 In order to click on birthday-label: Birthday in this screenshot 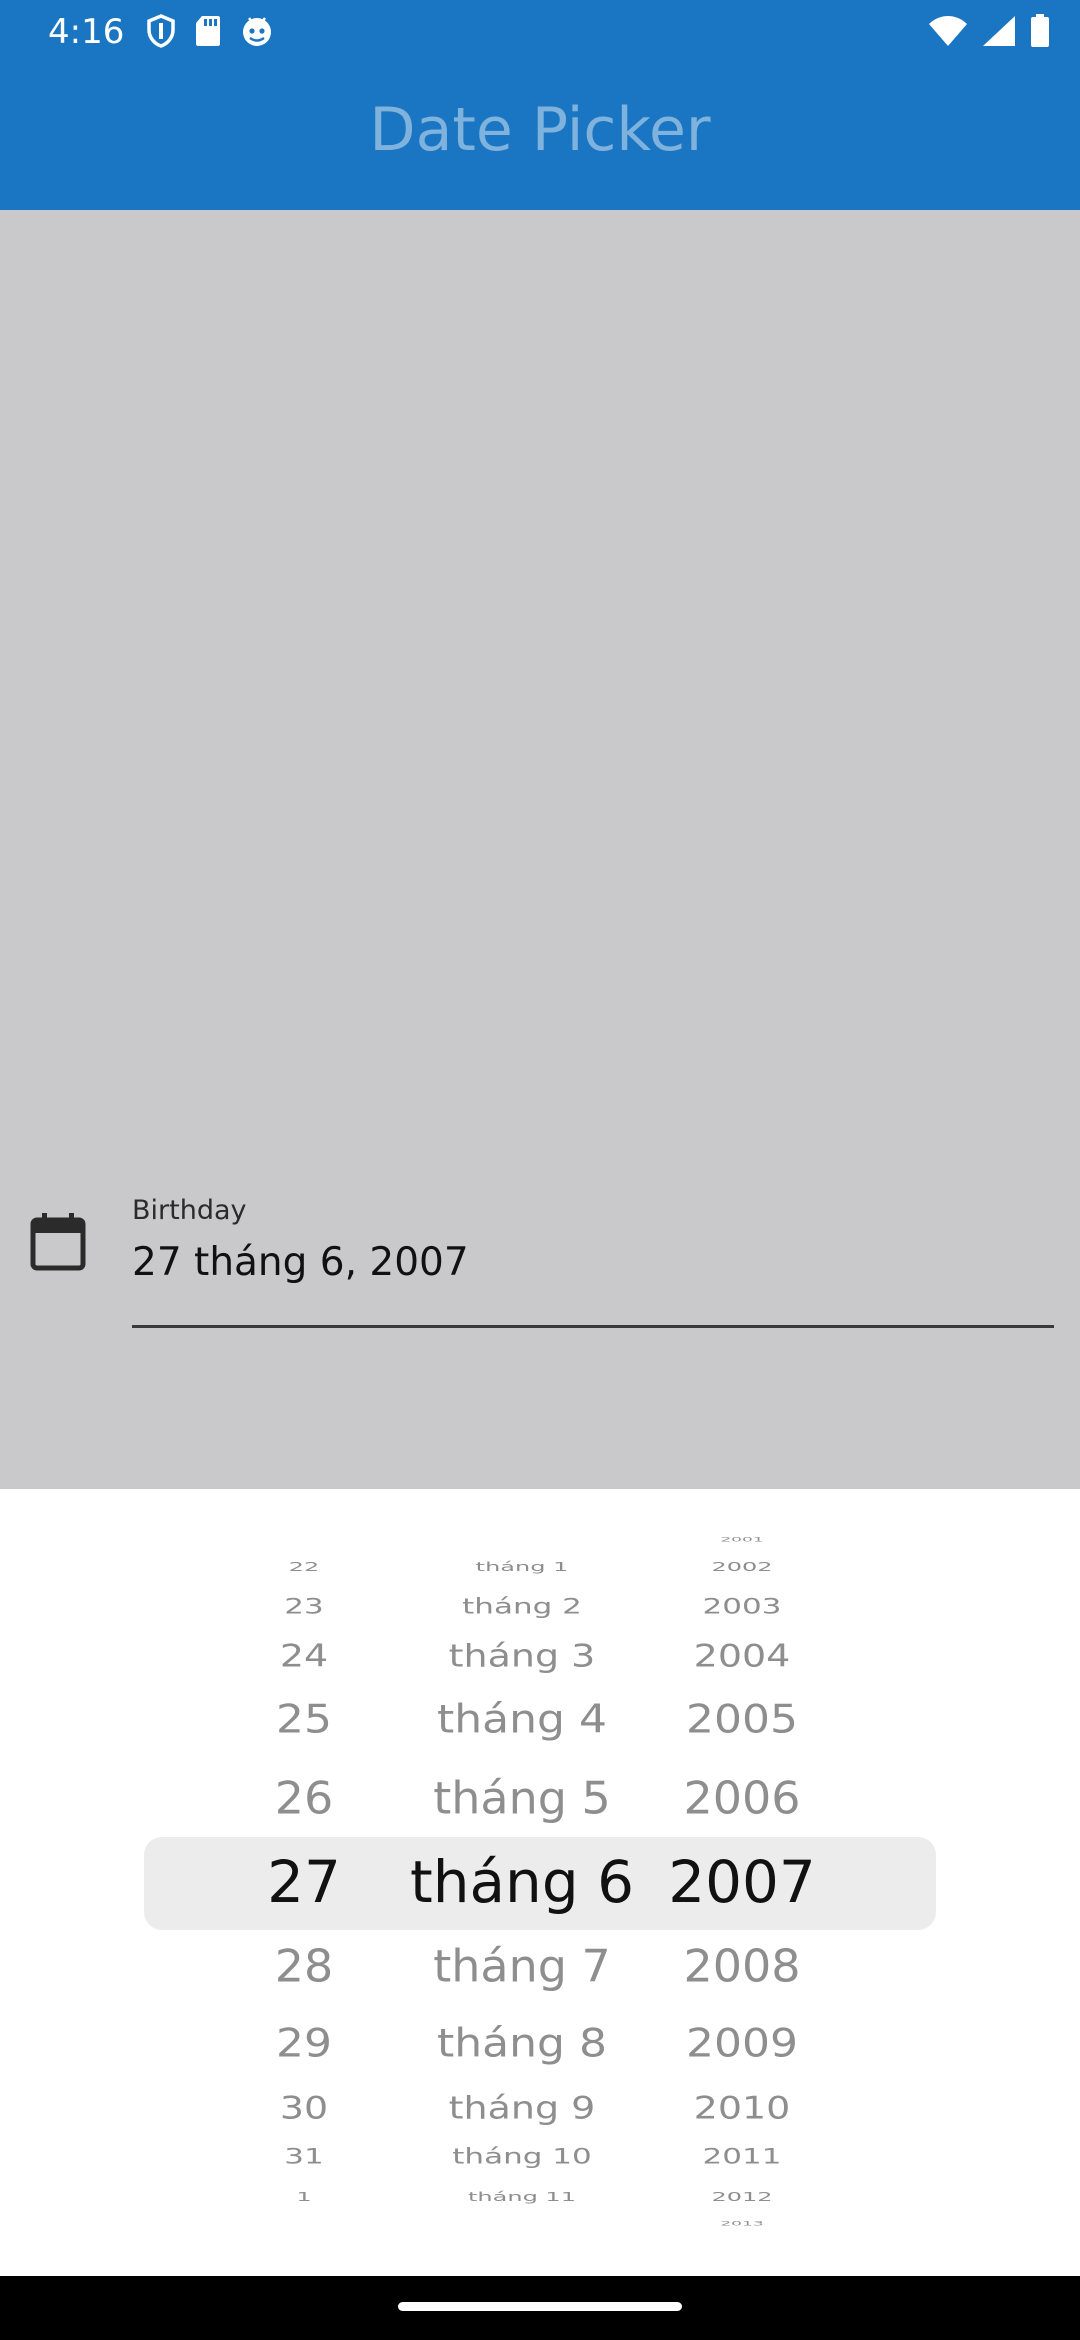, I will do `click(189, 1210)`.